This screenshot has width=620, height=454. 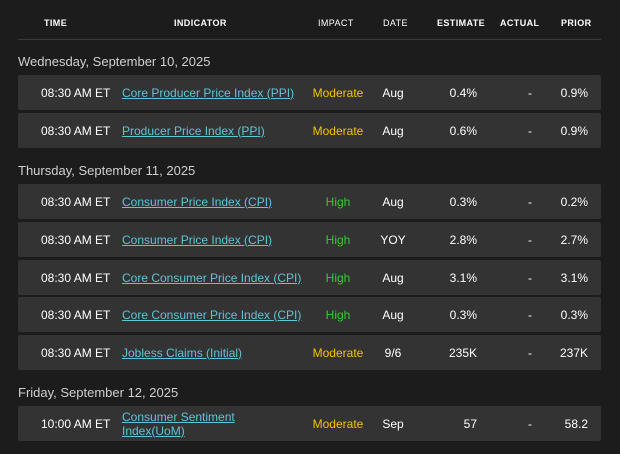 What do you see at coordinates (470, 423) in the screenshot?
I see `estimate-value: 57` at bounding box center [470, 423].